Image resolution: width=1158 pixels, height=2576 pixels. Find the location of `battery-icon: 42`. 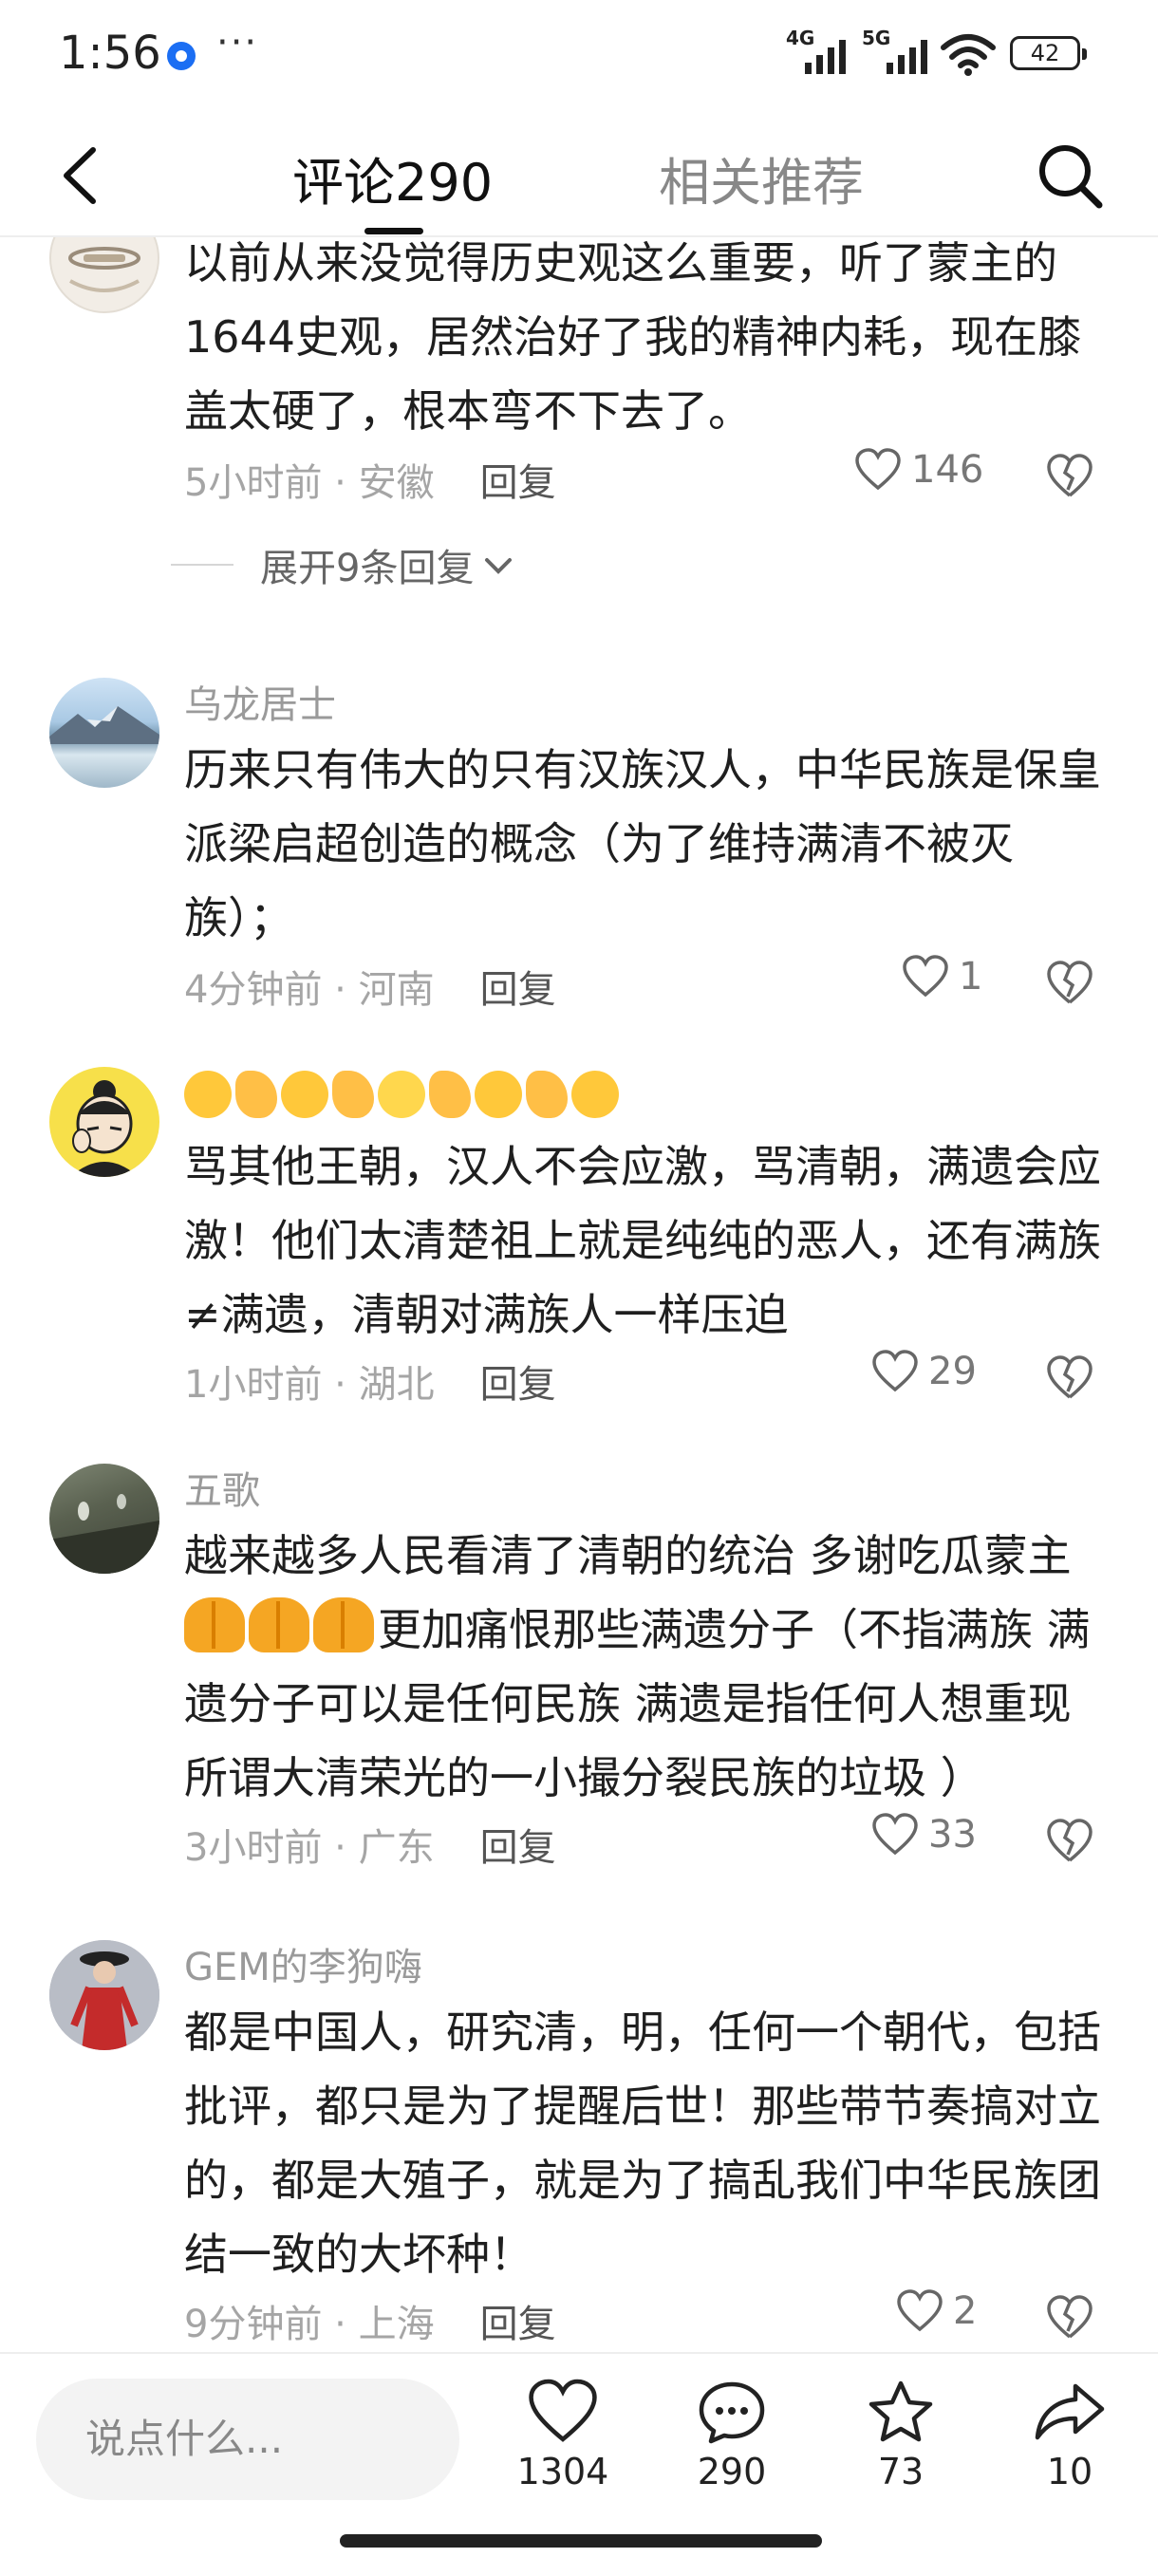

battery-icon: 42 is located at coordinates (1048, 53).